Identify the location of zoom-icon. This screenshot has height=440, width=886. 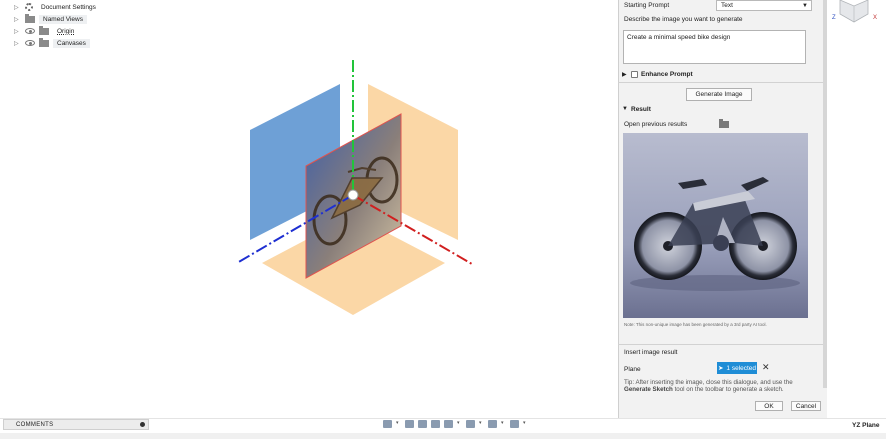
(435, 424).